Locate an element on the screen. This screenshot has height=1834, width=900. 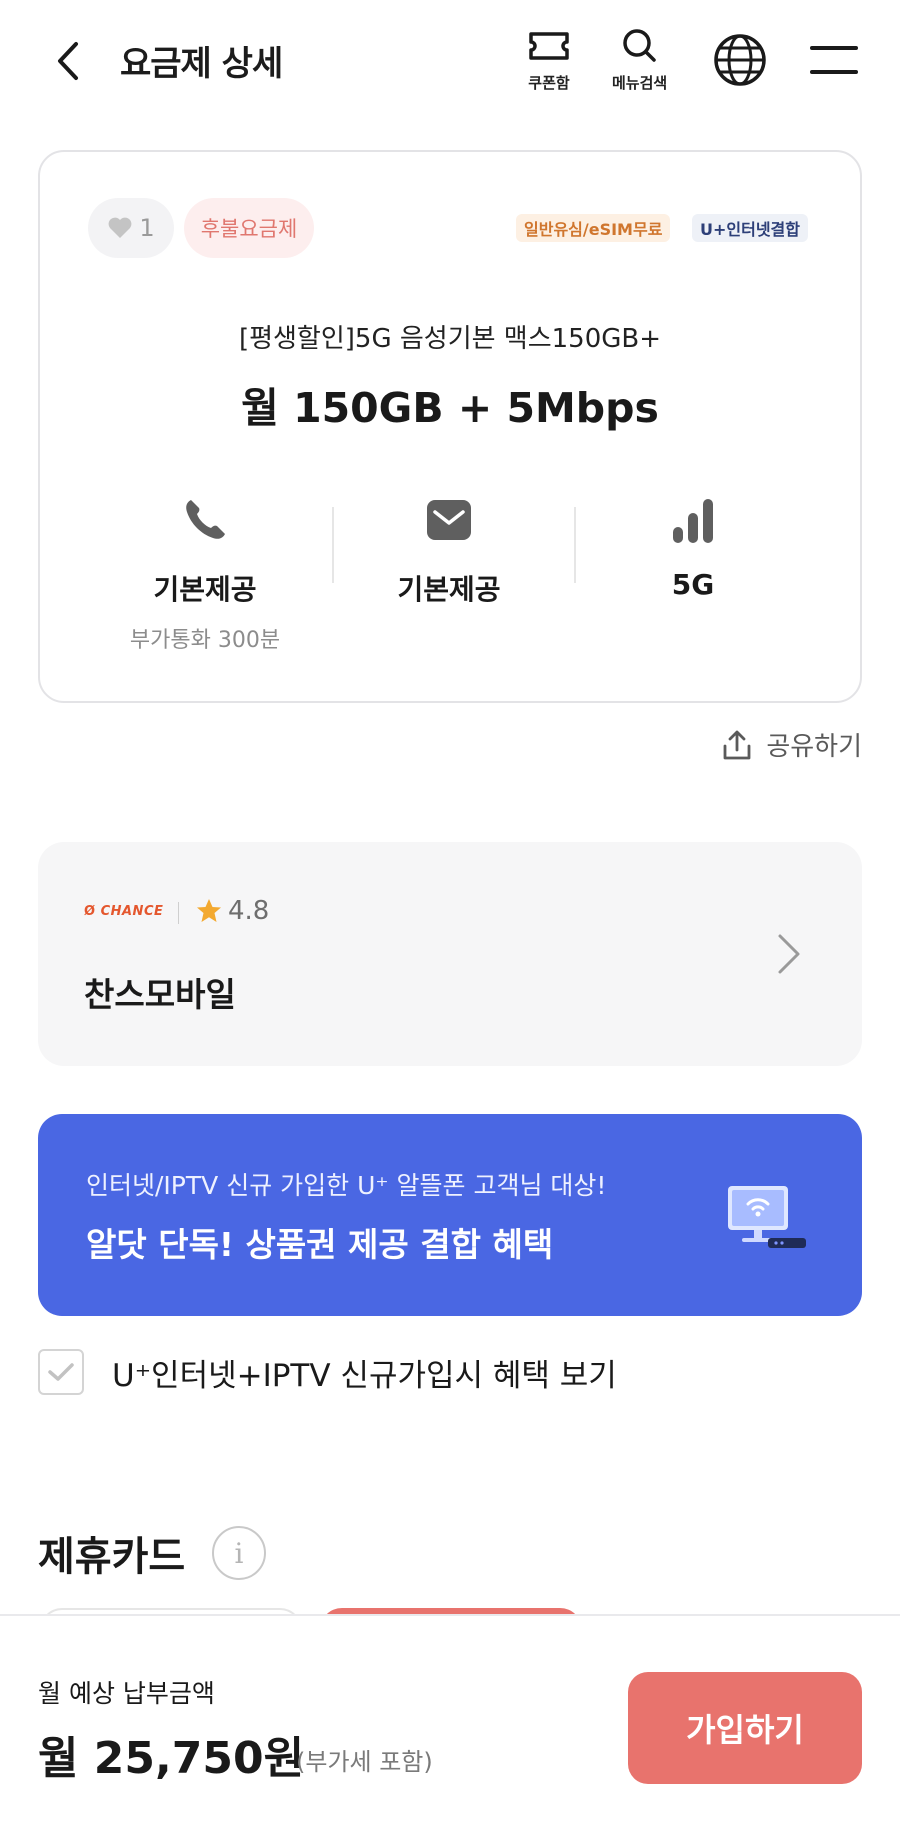
heart-icon is located at coordinates (120, 227).